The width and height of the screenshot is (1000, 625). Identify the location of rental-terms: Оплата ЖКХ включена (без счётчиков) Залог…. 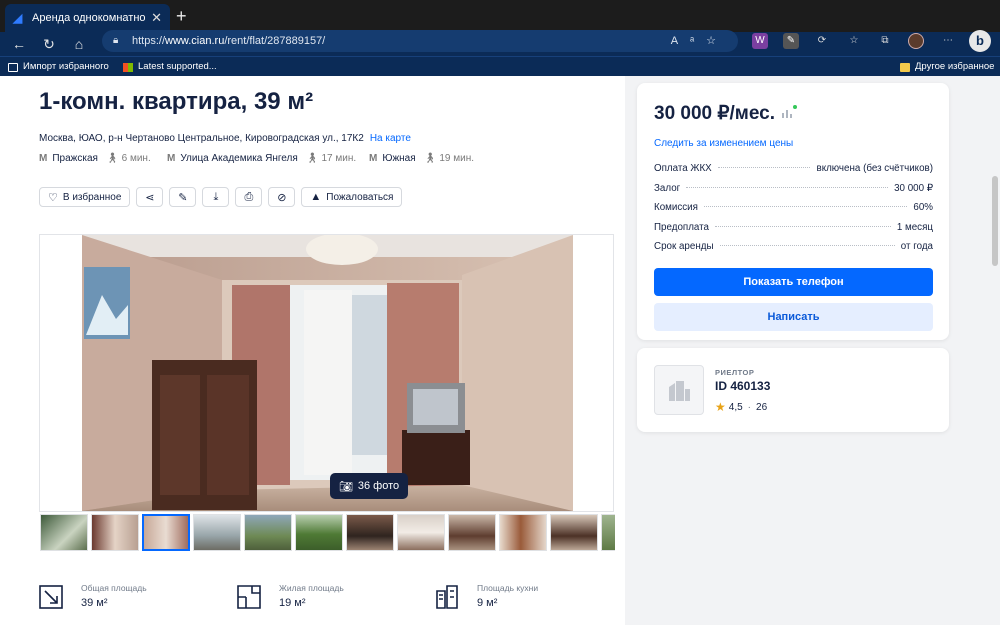
(793, 212).